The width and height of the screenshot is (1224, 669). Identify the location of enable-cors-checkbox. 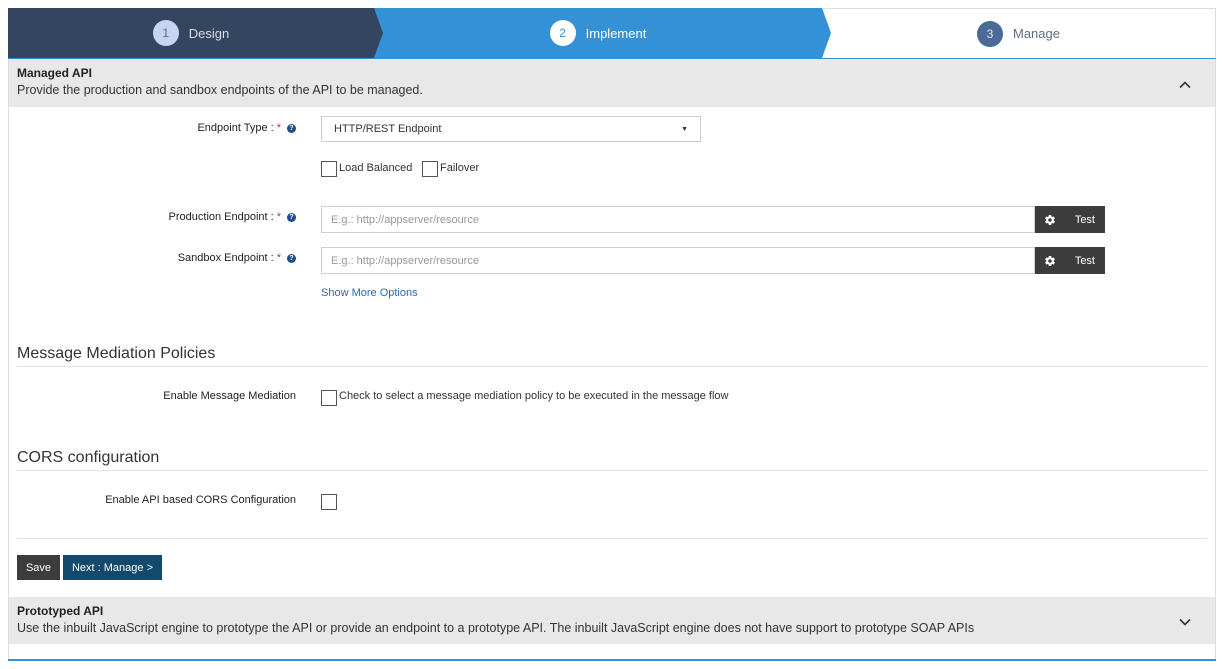
(329, 502).